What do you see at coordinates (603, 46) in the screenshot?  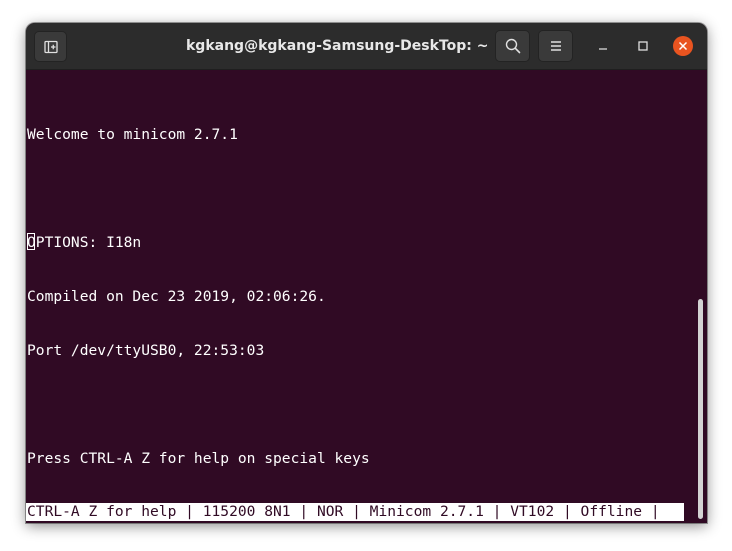 I see `minimize-button` at bounding box center [603, 46].